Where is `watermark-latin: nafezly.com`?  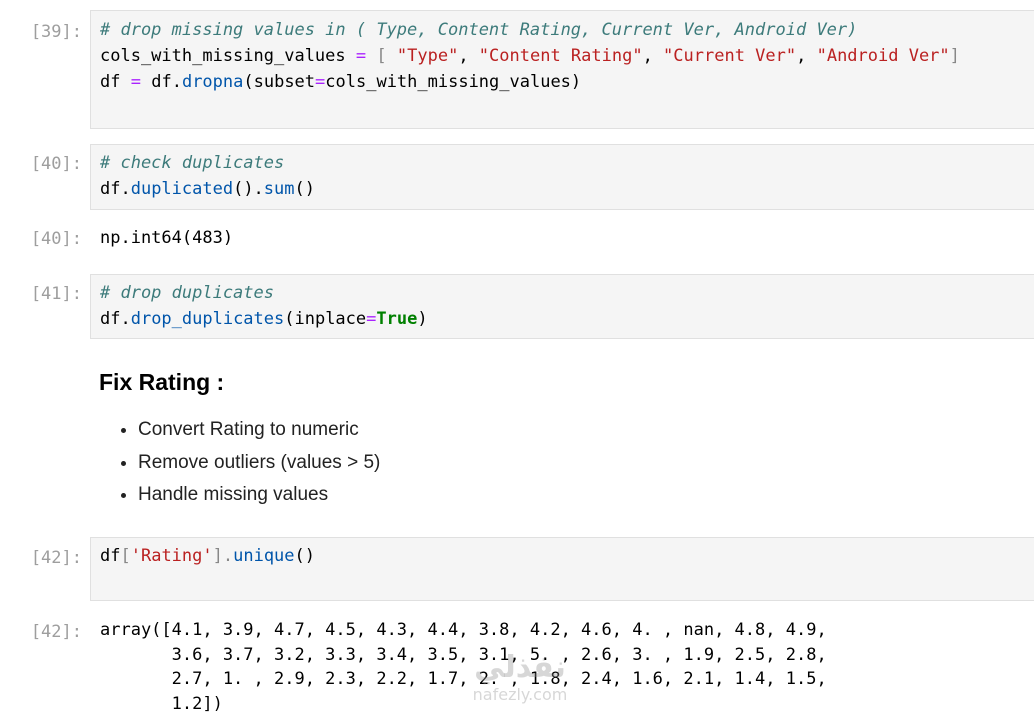 watermark-latin: nafezly.com is located at coordinates (520, 694).